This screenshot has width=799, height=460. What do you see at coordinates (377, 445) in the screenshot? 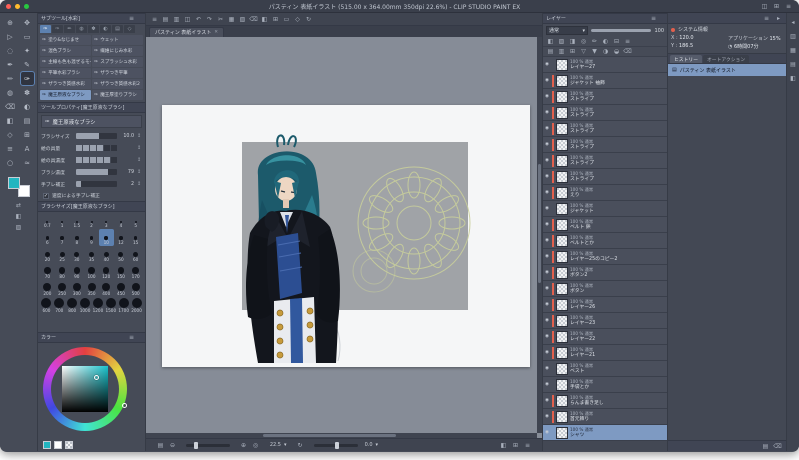
I see `rotation-dropdown-icon: ▾` at bounding box center [377, 445].